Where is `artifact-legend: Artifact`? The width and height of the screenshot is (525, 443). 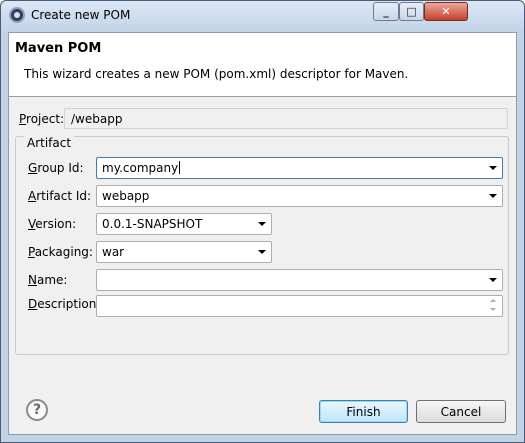
artifact-legend: Artifact is located at coordinates (49, 143).